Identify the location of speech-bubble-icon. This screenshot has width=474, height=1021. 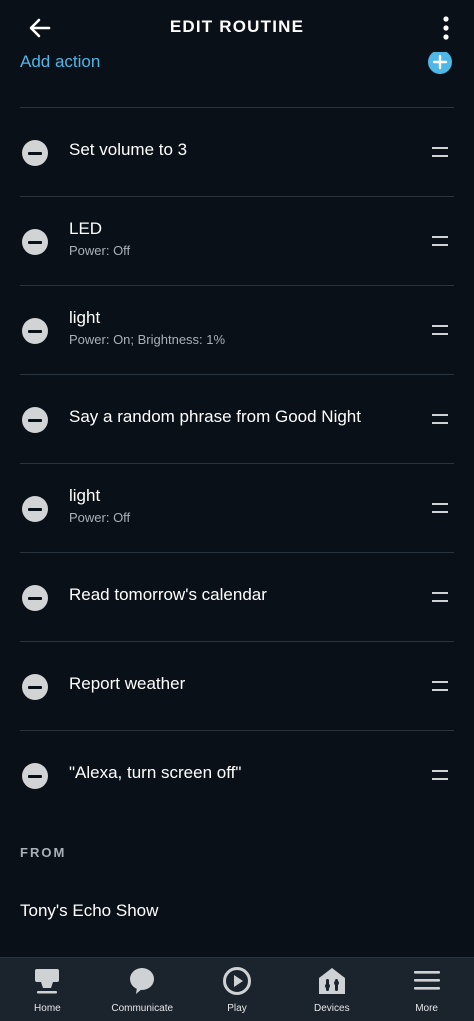
(142, 981).